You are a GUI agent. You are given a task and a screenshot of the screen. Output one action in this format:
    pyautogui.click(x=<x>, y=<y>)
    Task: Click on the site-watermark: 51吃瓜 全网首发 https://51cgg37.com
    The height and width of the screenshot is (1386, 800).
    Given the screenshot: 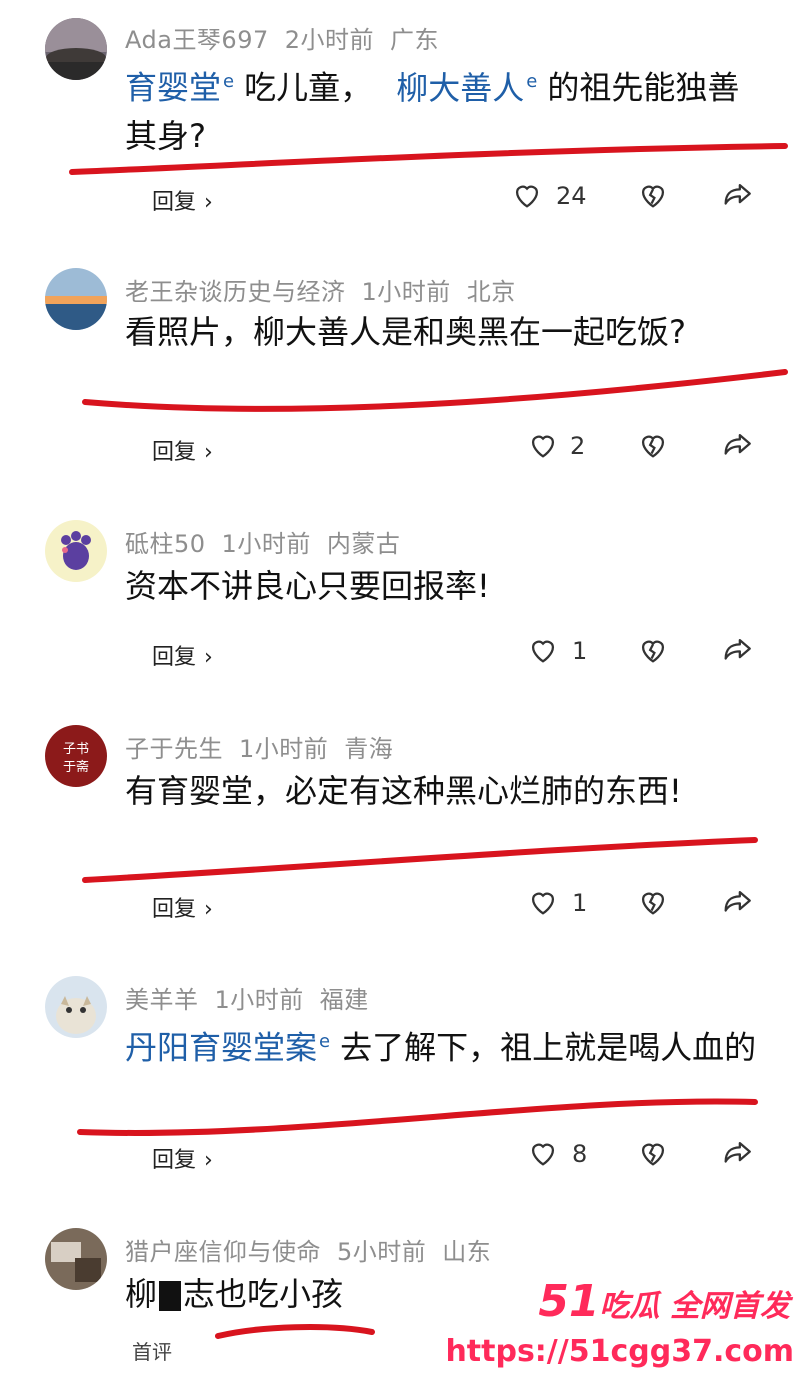 What is the action you would take?
    pyautogui.click(x=622, y=1331)
    